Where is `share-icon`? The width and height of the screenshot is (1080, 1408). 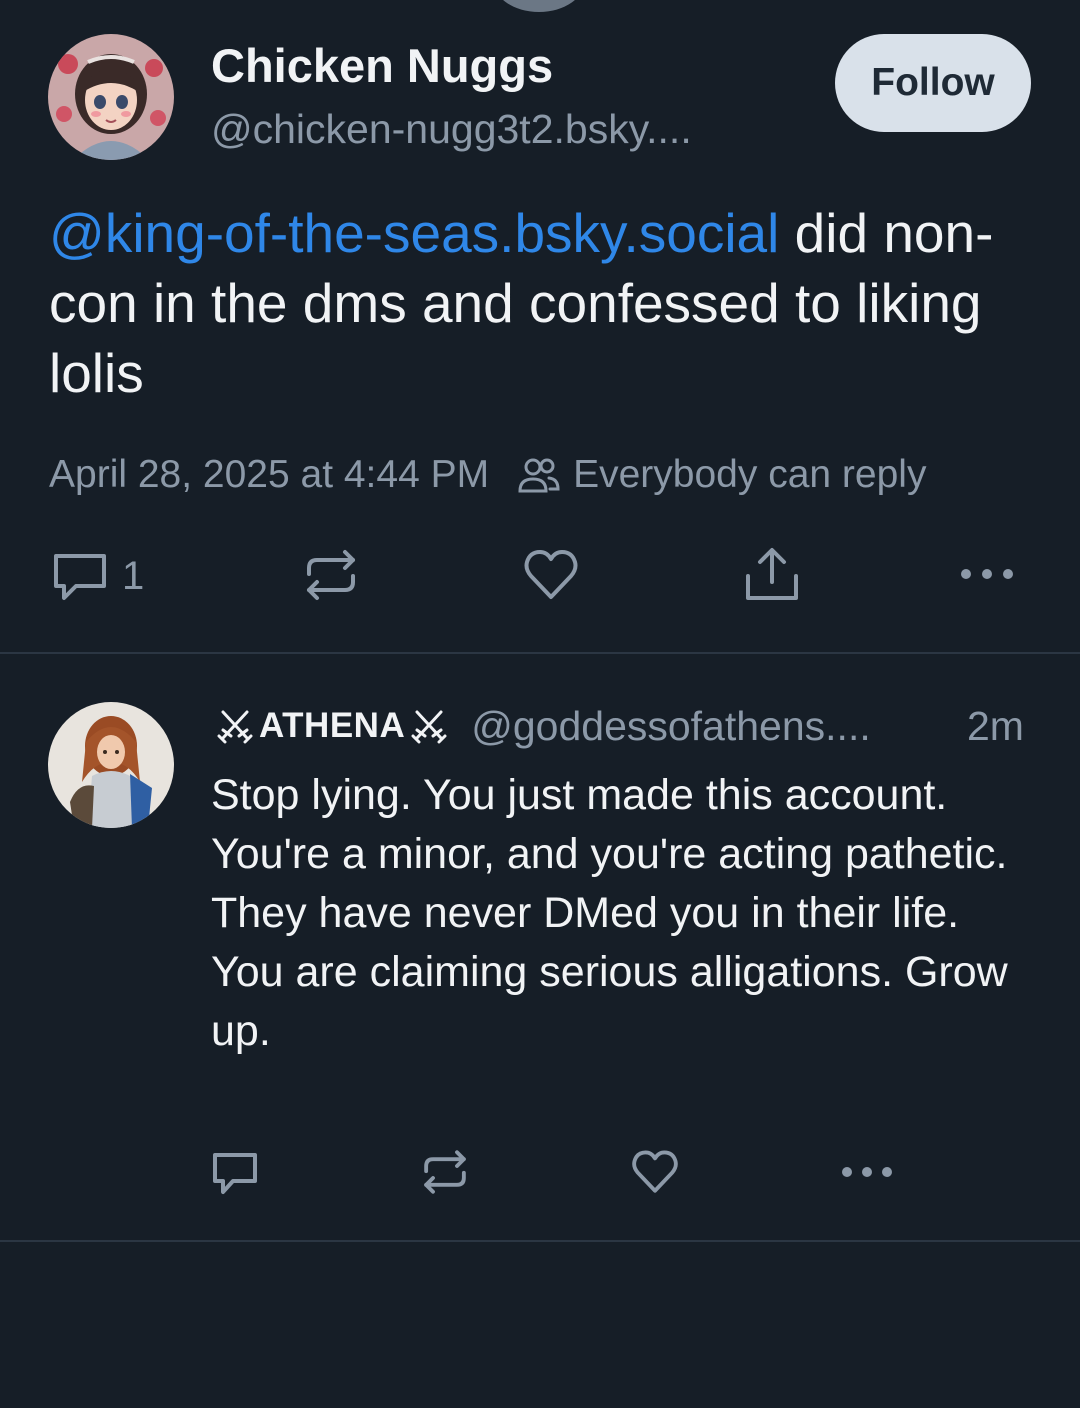 share-icon is located at coordinates (772, 574).